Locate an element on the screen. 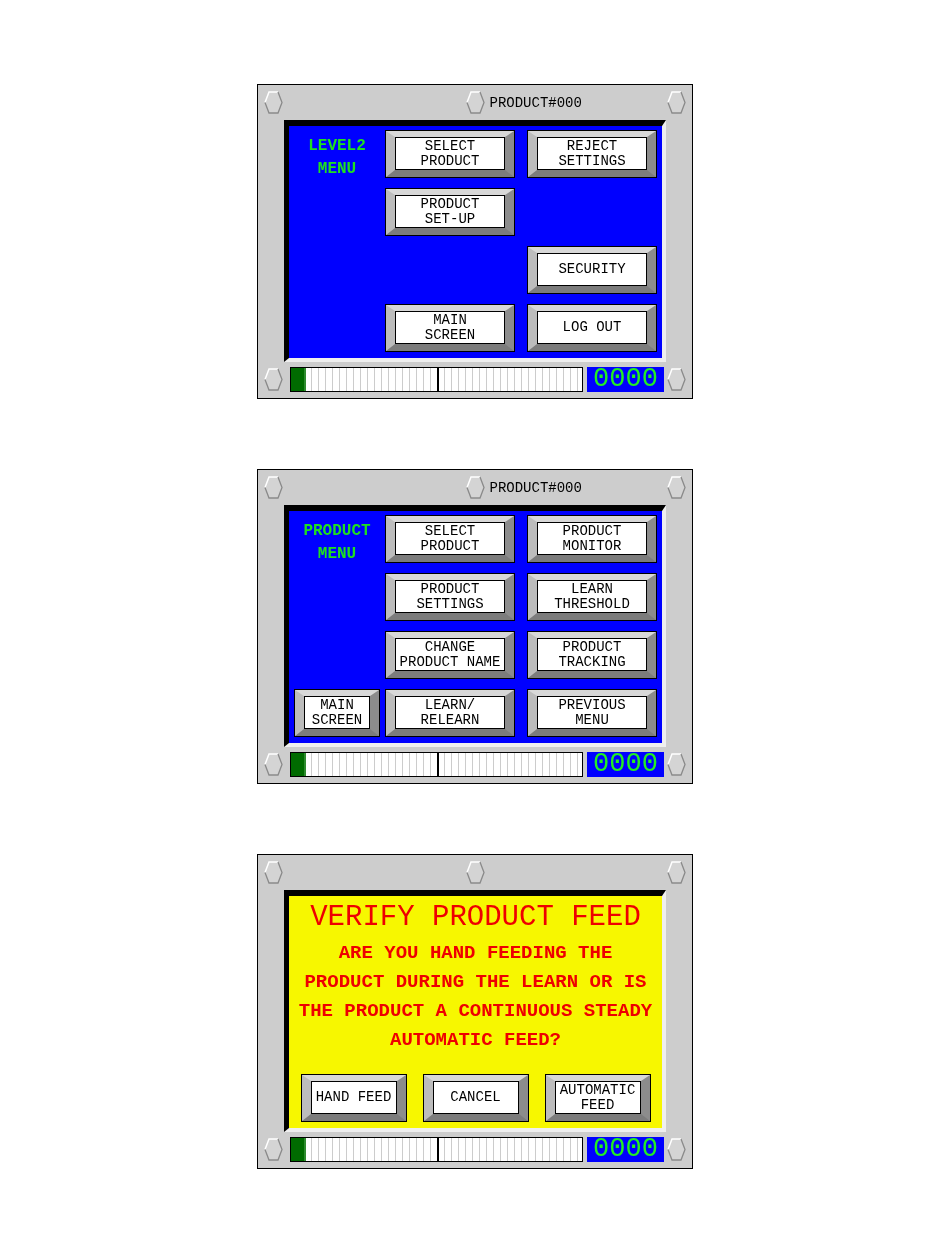 This screenshot has width=950, height=1260. menu-button: PREVIOUS MENU is located at coordinates (592, 713).